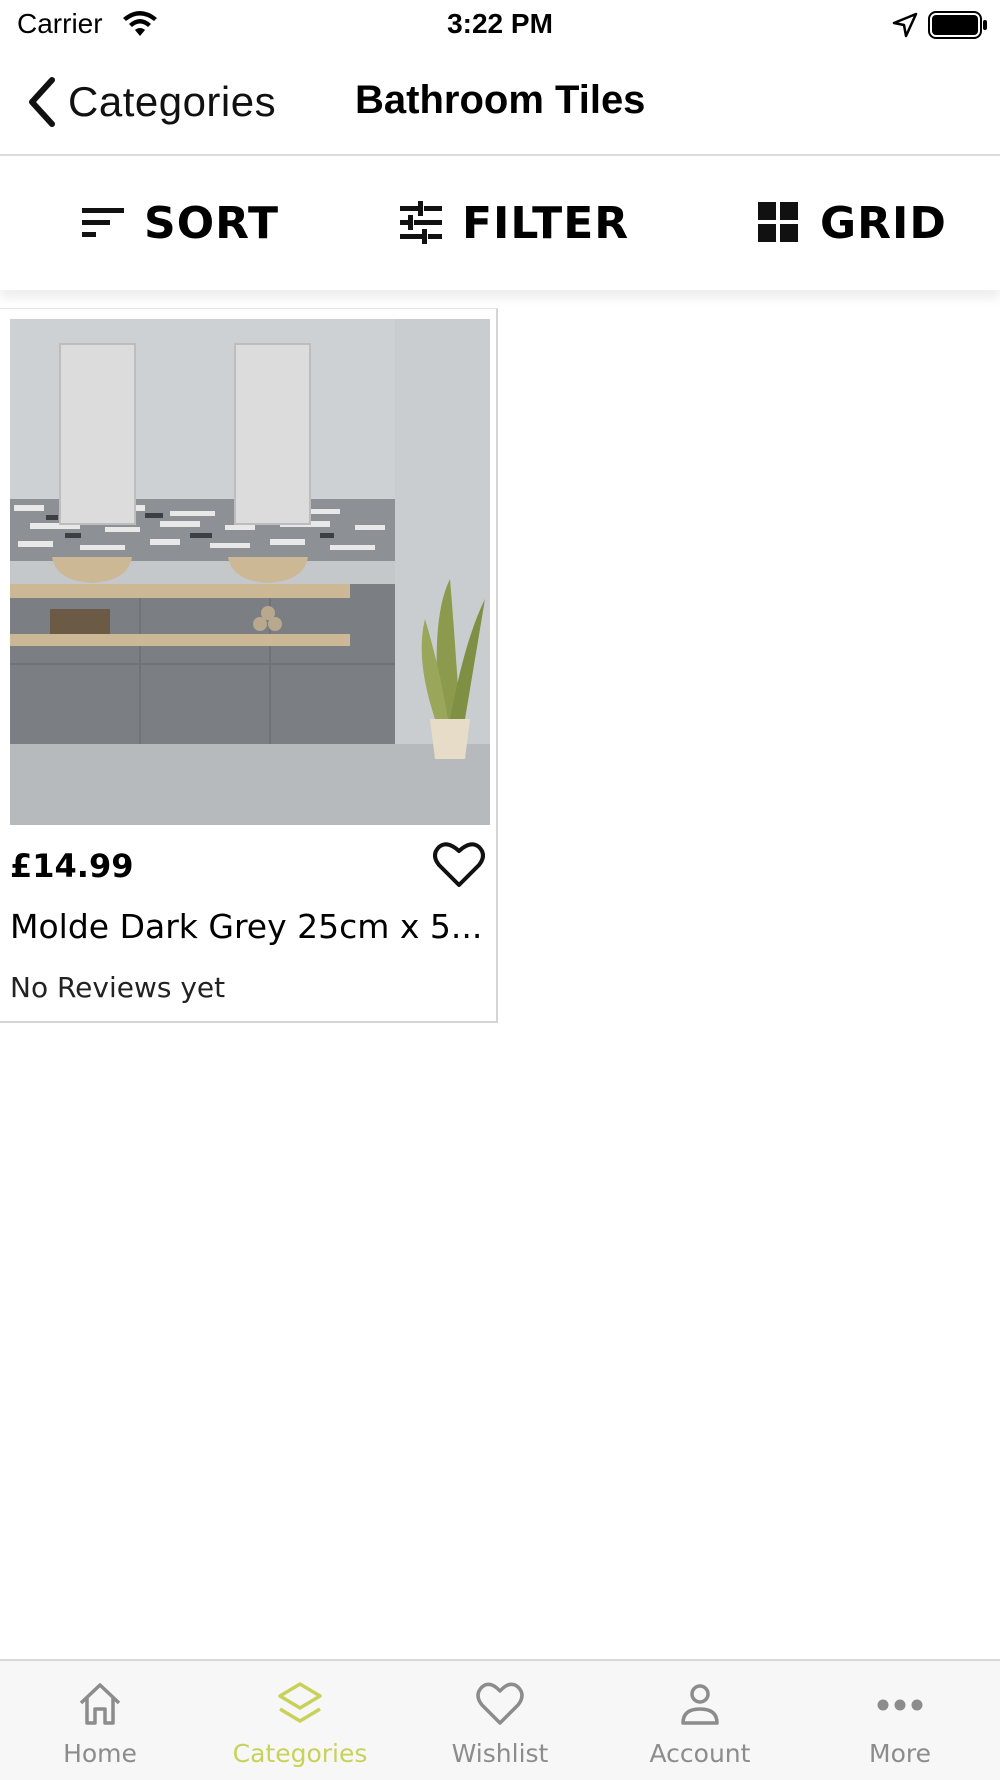 The height and width of the screenshot is (1780, 1000). Describe the element at coordinates (459, 865) in the screenshot. I see `wishlist-heart-icon` at that location.